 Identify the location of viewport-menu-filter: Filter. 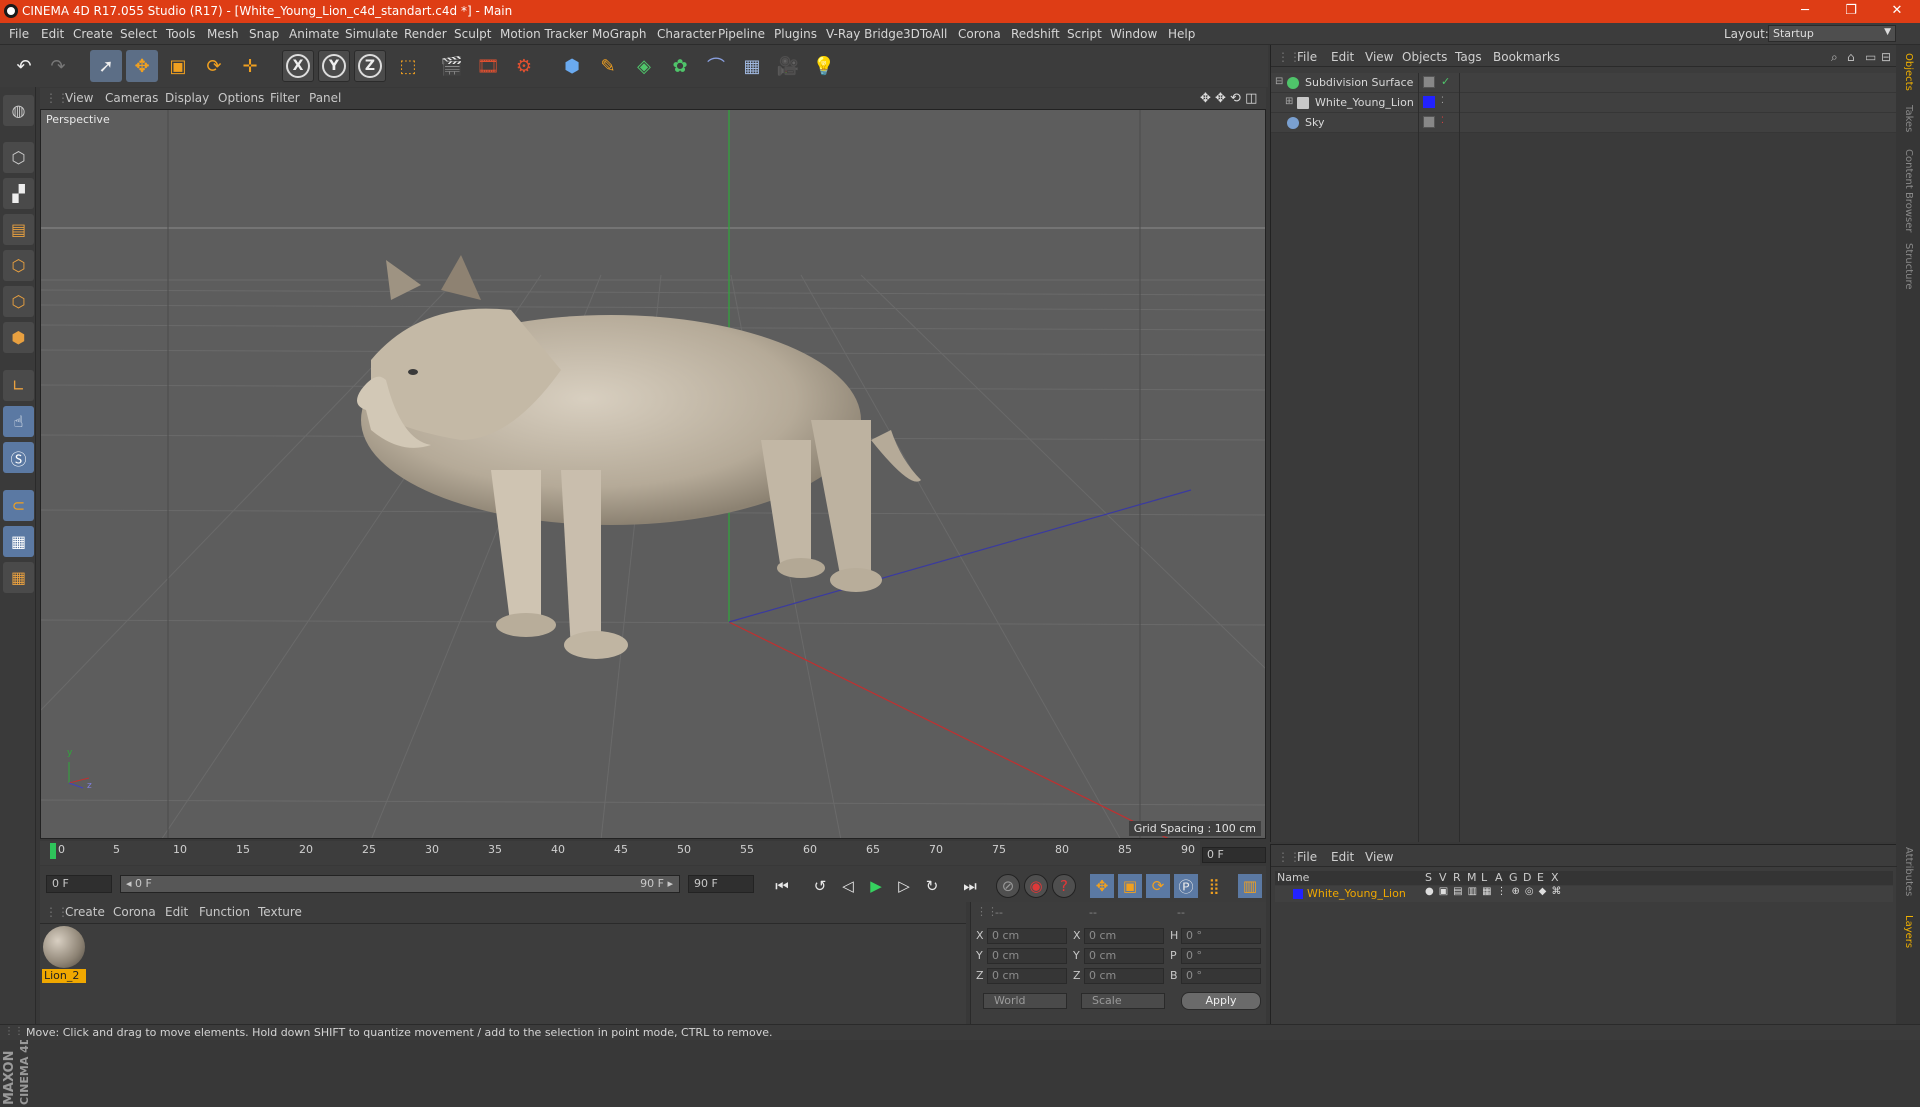
(285, 98).